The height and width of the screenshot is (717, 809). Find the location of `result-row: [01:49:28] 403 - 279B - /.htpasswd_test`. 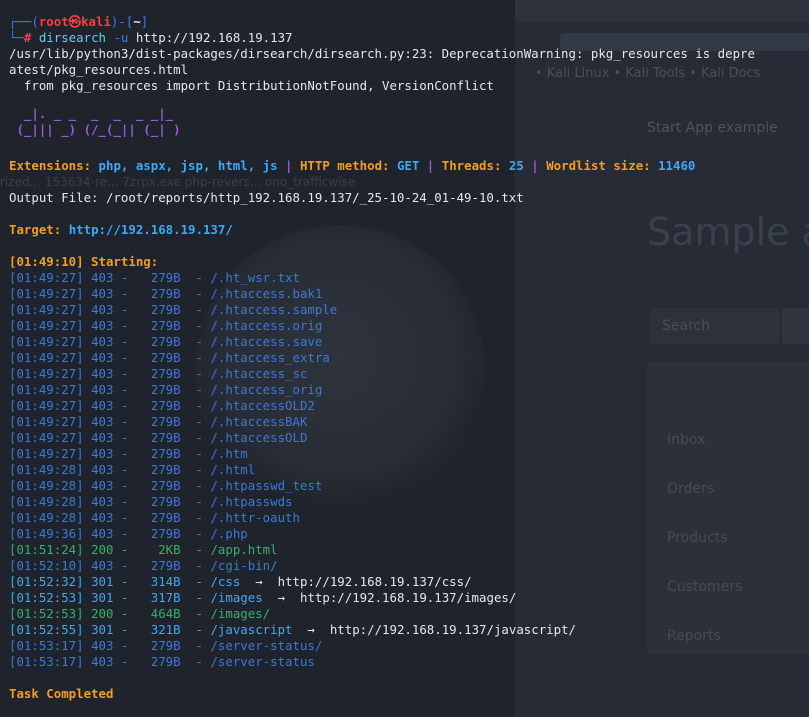

result-row: [01:49:28] 403 - 279B - /.htpasswd_test is located at coordinates (166, 485).